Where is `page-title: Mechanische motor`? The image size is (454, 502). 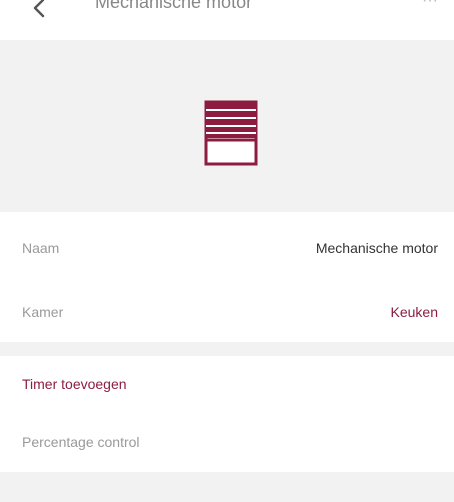
page-title: Mechanische motor is located at coordinates (174, 6).